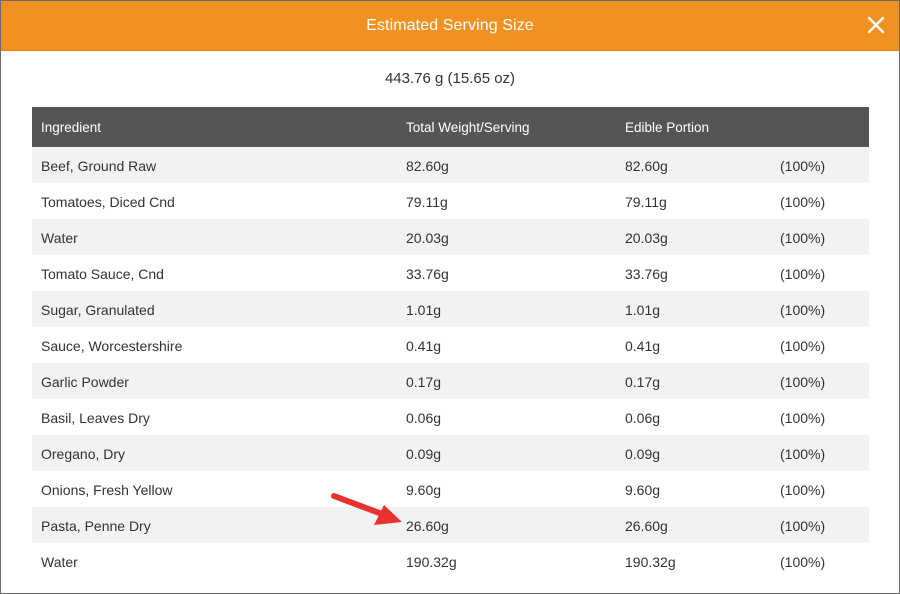 This screenshot has width=900, height=594. Describe the element at coordinates (650, 562) in the screenshot. I see `edible-portion-cell: 190.32g` at that location.